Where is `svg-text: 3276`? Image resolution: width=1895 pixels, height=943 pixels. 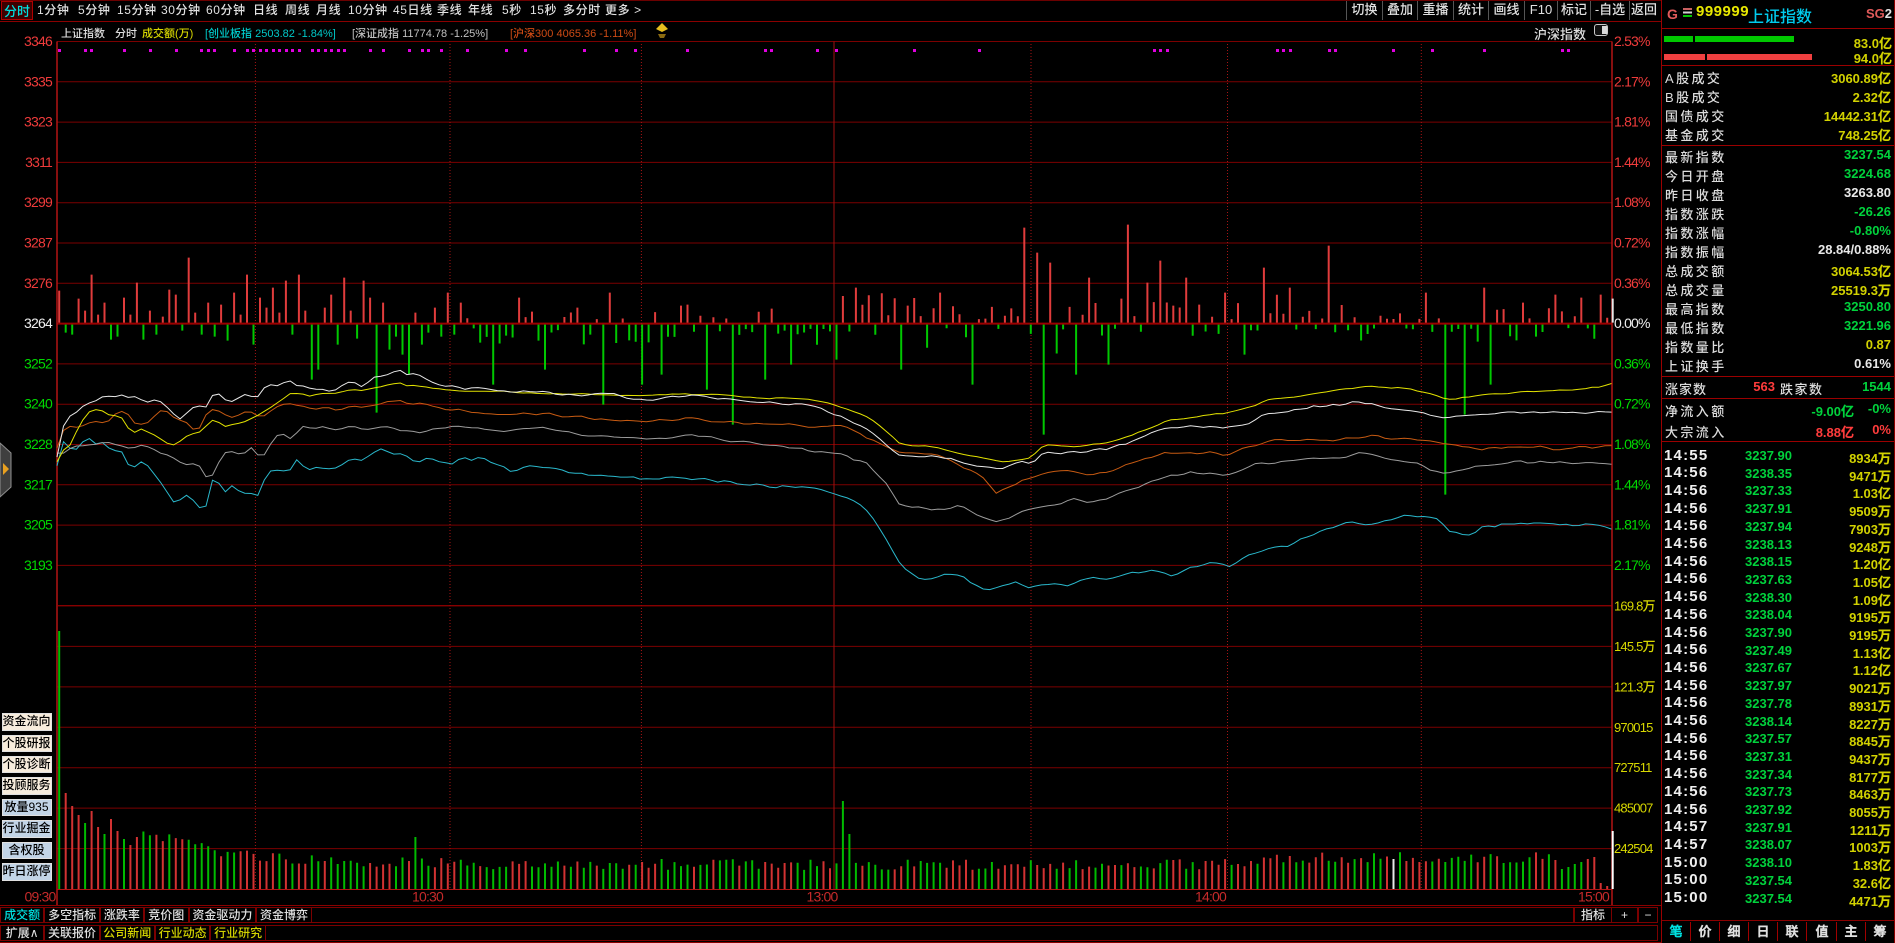
svg-text: 3276 is located at coordinates (38, 283).